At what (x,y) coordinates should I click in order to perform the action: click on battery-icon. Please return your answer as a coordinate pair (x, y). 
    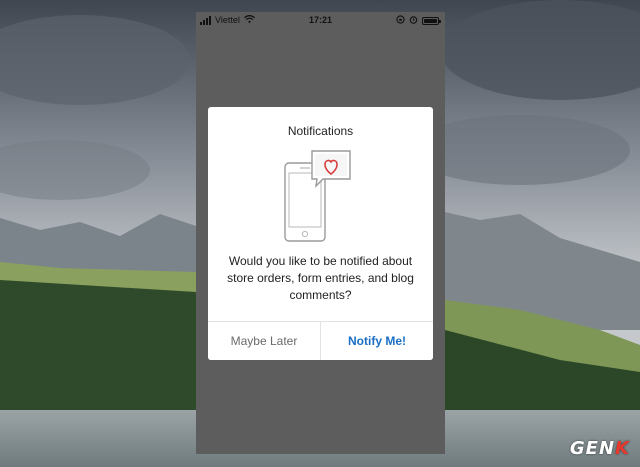
    Looking at the image, I should click on (431, 20).